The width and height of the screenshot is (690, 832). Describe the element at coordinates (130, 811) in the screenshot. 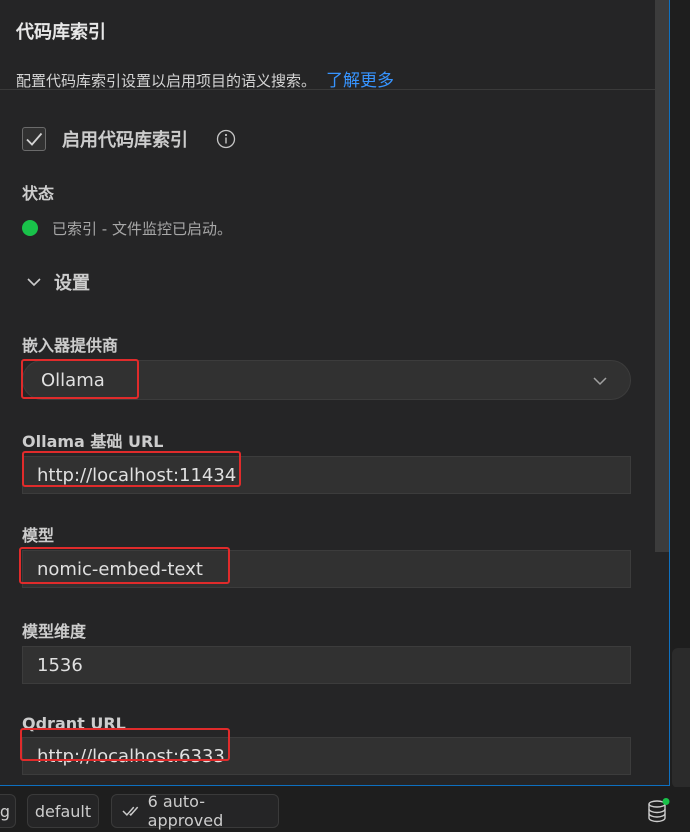

I see `double-check-icon` at that location.